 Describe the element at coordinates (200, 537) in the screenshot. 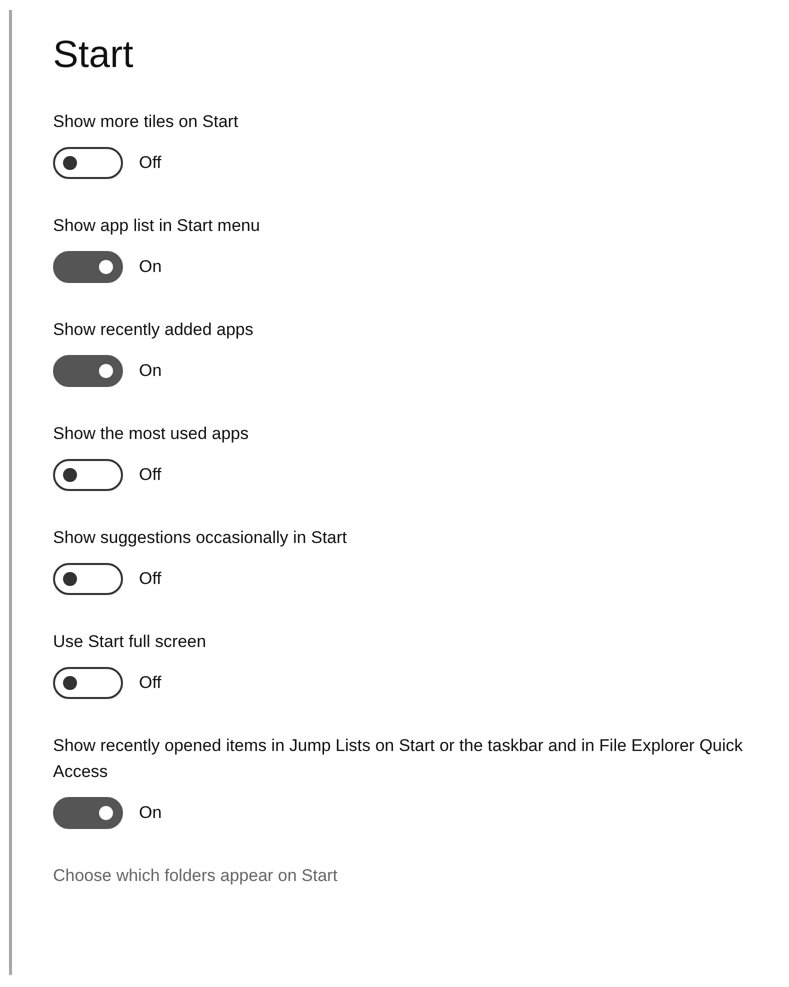

I see `setting-label: Show suggestions occasionally in Start` at that location.